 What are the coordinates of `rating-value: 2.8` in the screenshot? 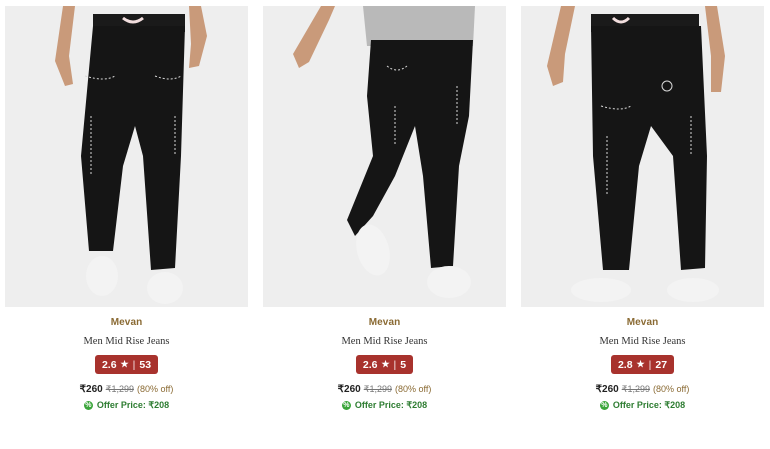 It's located at (625, 364).